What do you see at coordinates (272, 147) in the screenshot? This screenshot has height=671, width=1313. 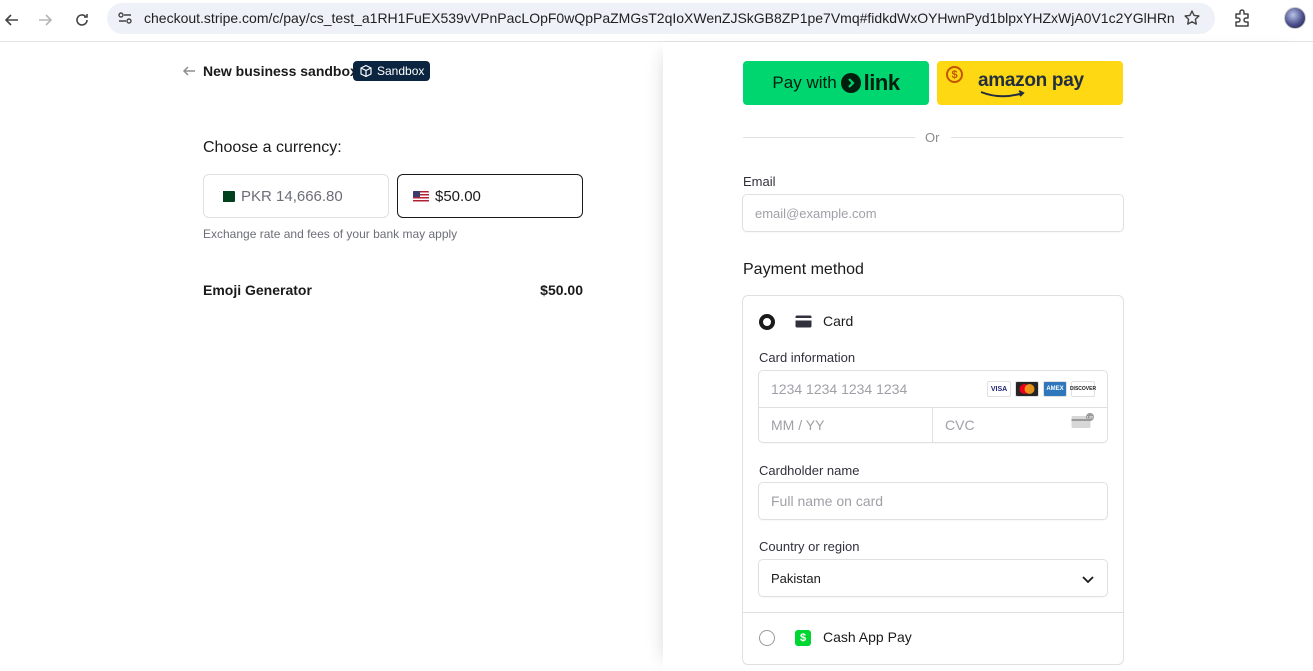 I see `currency-title: Choose a currency:` at bounding box center [272, 147].